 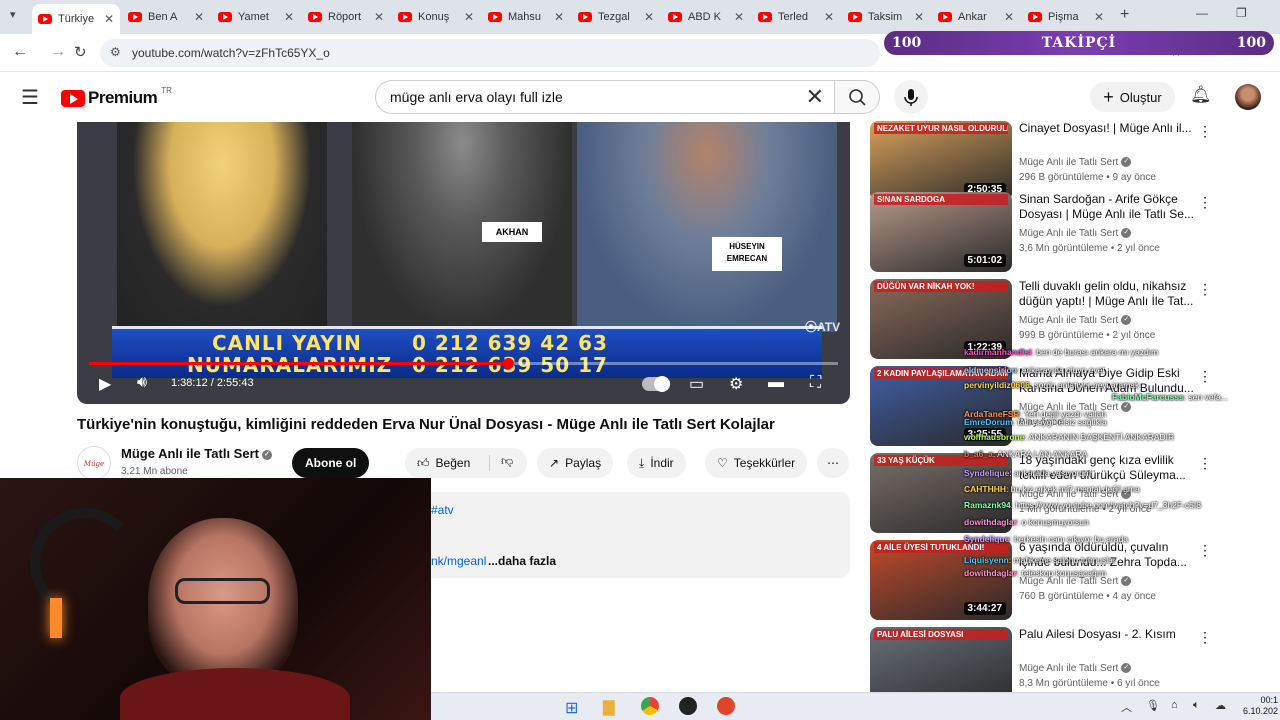 What do you see at coordinates (756, 463) in the screenshot?
I see `thanks-button: ♡ Teşekkürler` at bounding box center [756, 463].